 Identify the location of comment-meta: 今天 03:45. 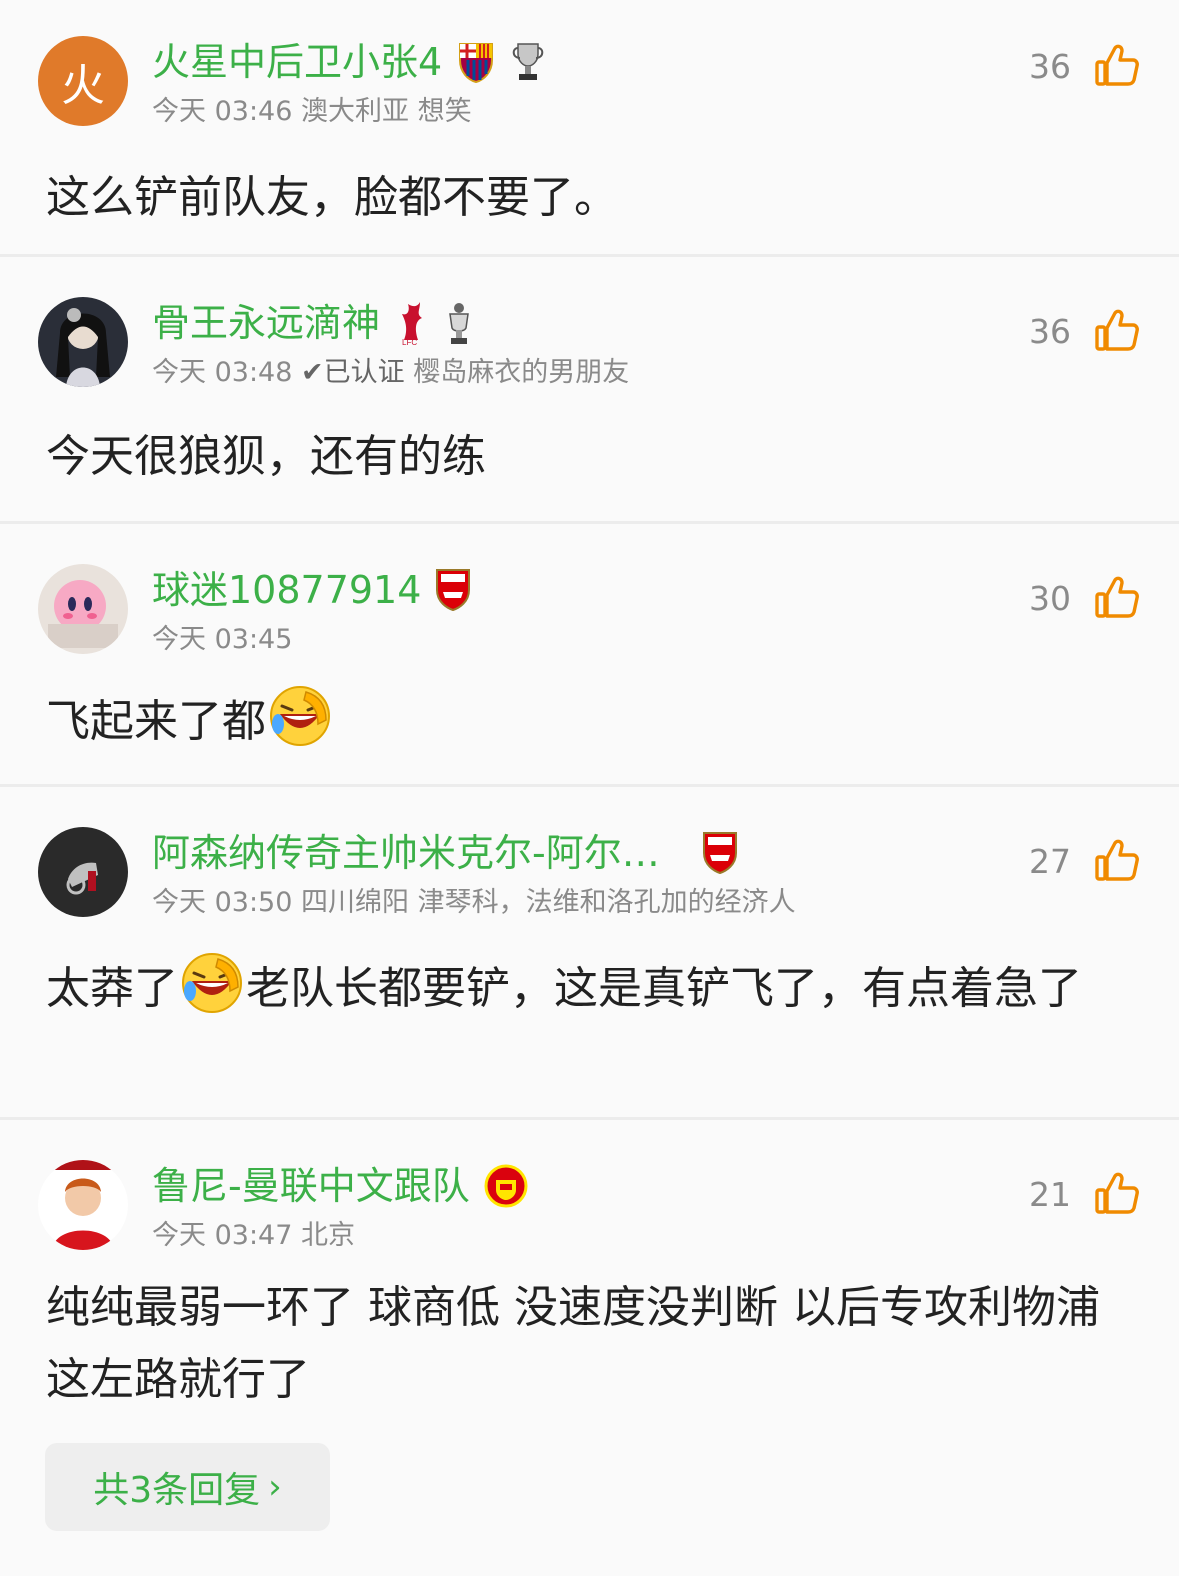
(222, 640).